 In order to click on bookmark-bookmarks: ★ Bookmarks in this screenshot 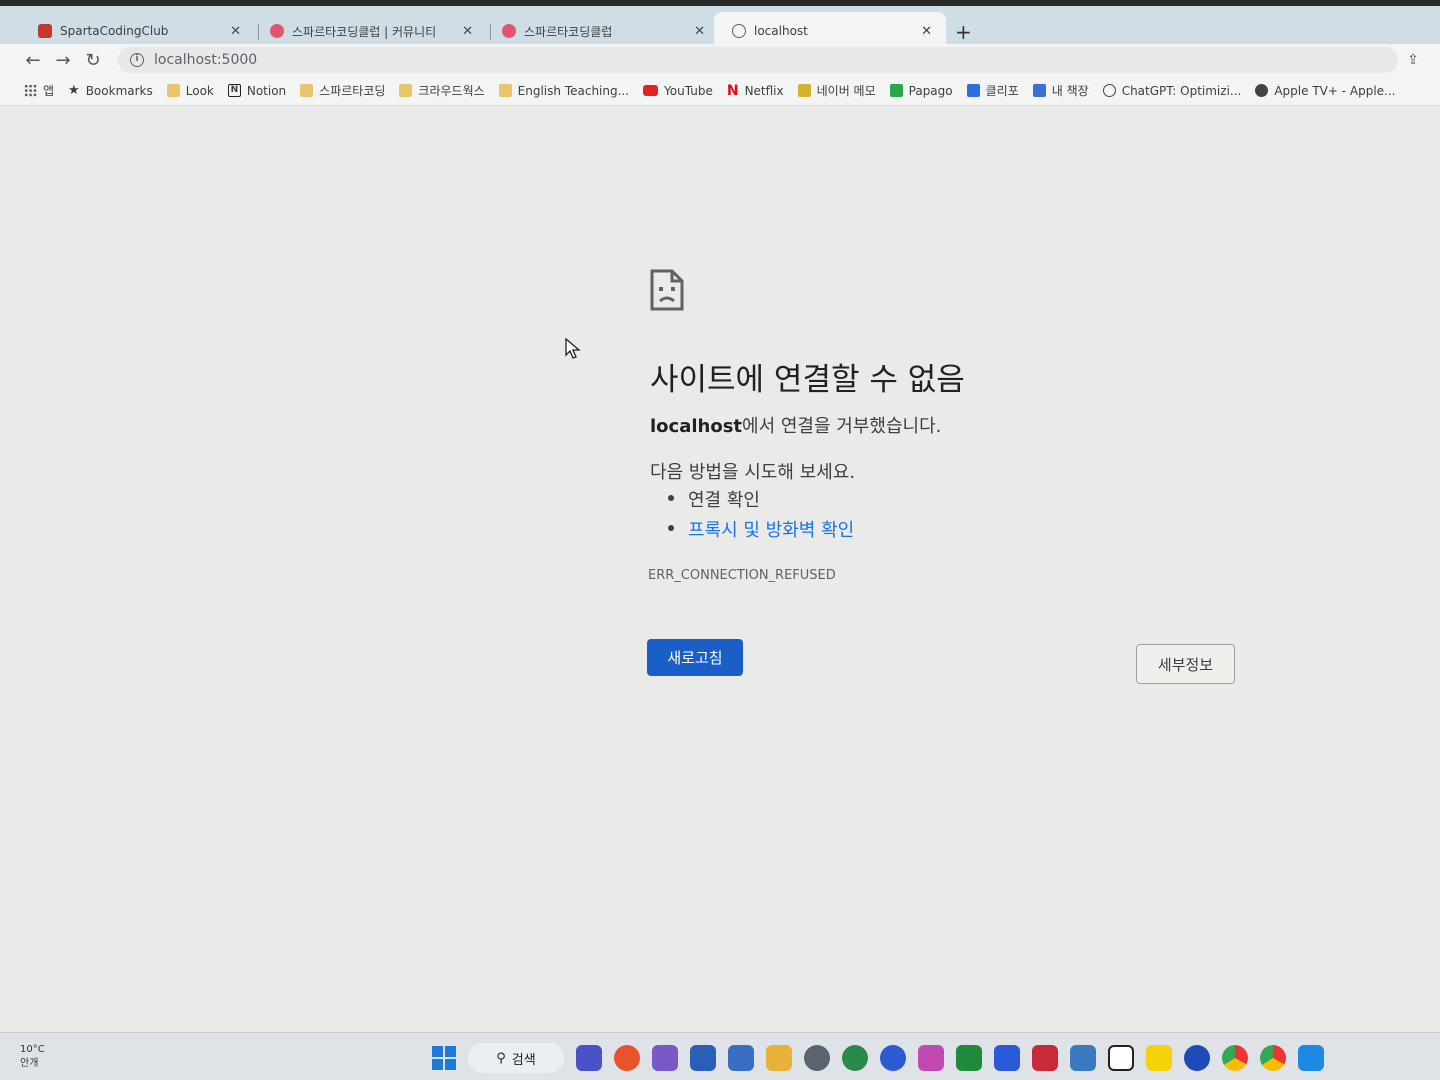, I will do `click(110, 90)`.